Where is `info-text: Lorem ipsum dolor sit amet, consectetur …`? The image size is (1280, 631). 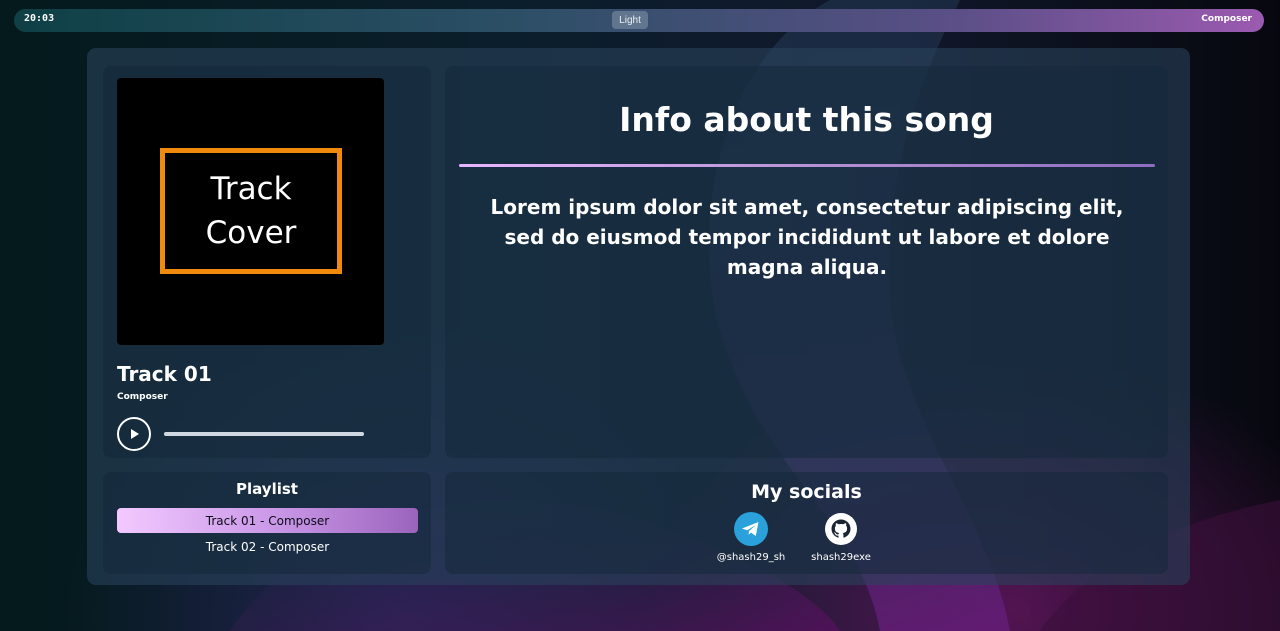
info-text: Lorem ipsum dolor sit amet, consectetur … is located at coordinates (807, 237).